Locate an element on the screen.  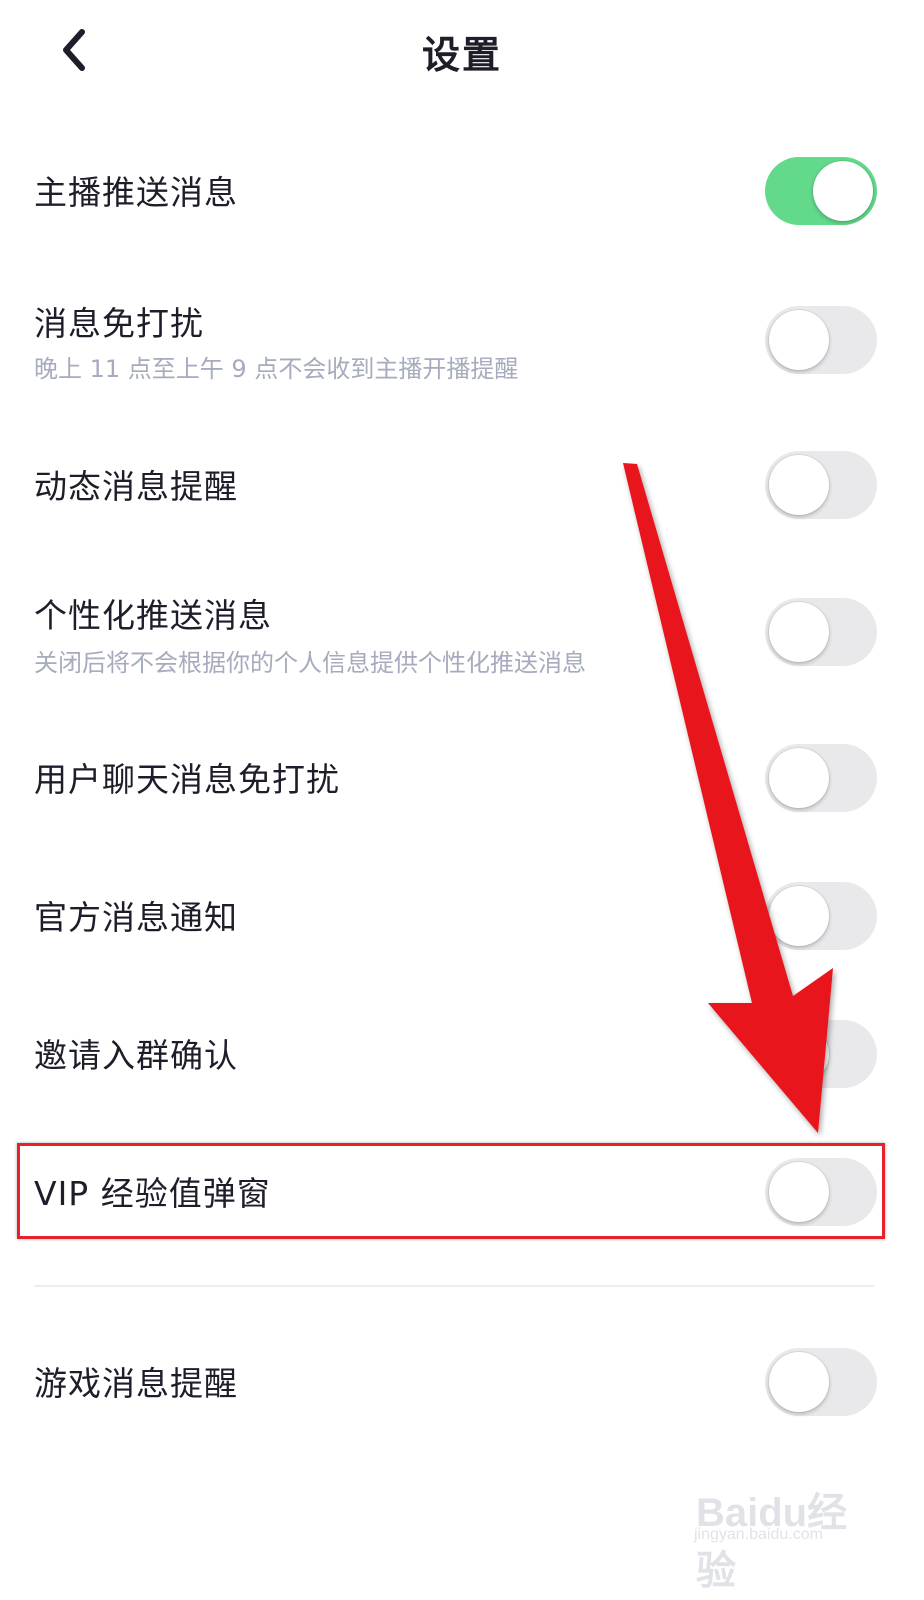
setting-row-streamer-push: 主播推送消息 is located at coordinates (462, 195).